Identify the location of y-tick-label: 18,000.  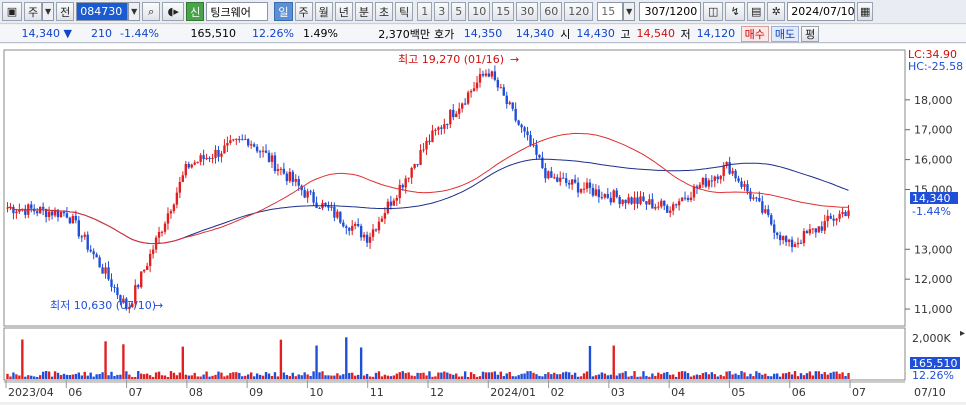
(933, 100).